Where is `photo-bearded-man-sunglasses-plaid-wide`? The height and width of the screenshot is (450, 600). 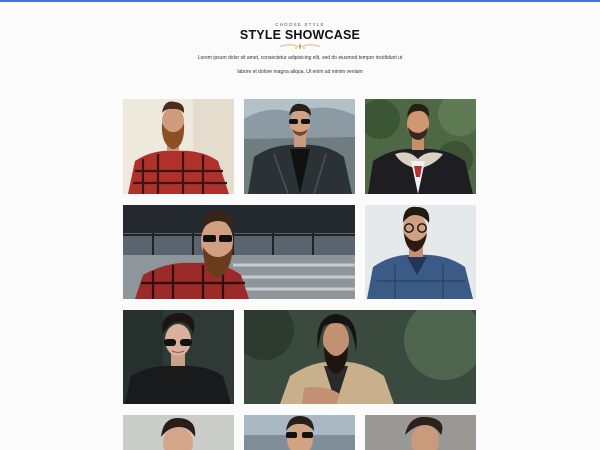
photo-bearded-man-sunglasses-plaid-wide is located at coordinates (239, 252).